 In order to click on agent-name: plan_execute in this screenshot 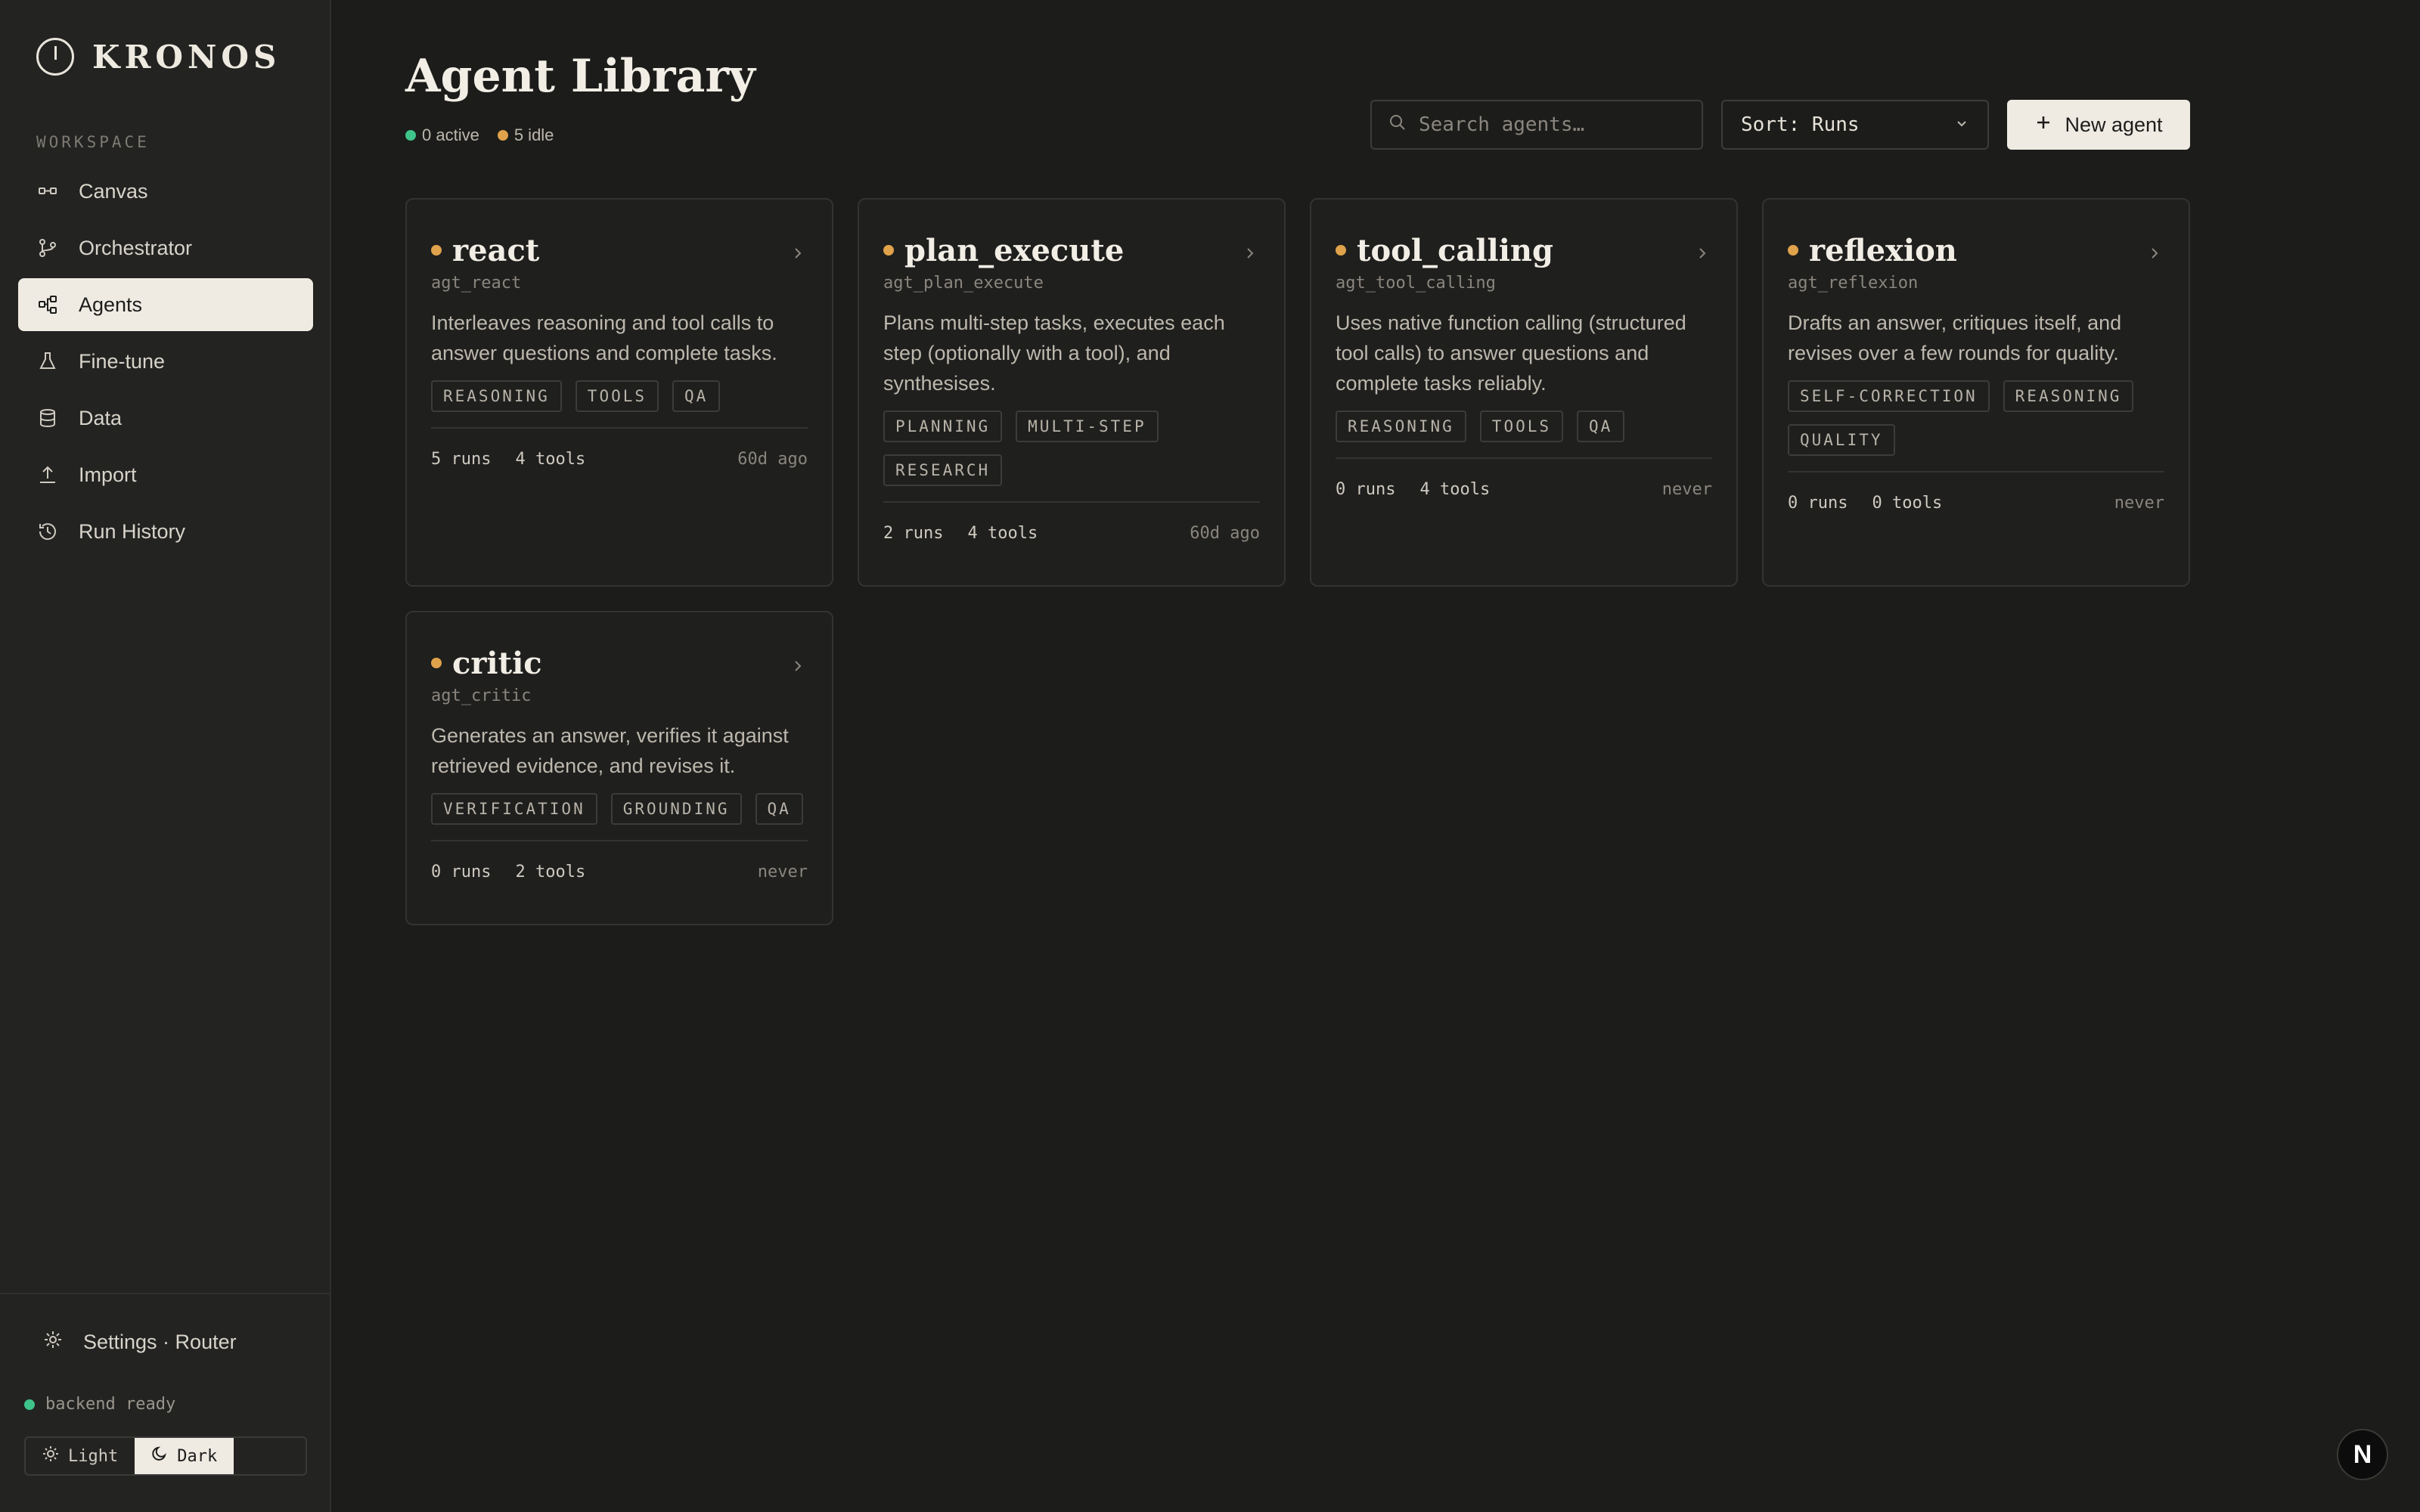, I will do `click(1014, 250)`.